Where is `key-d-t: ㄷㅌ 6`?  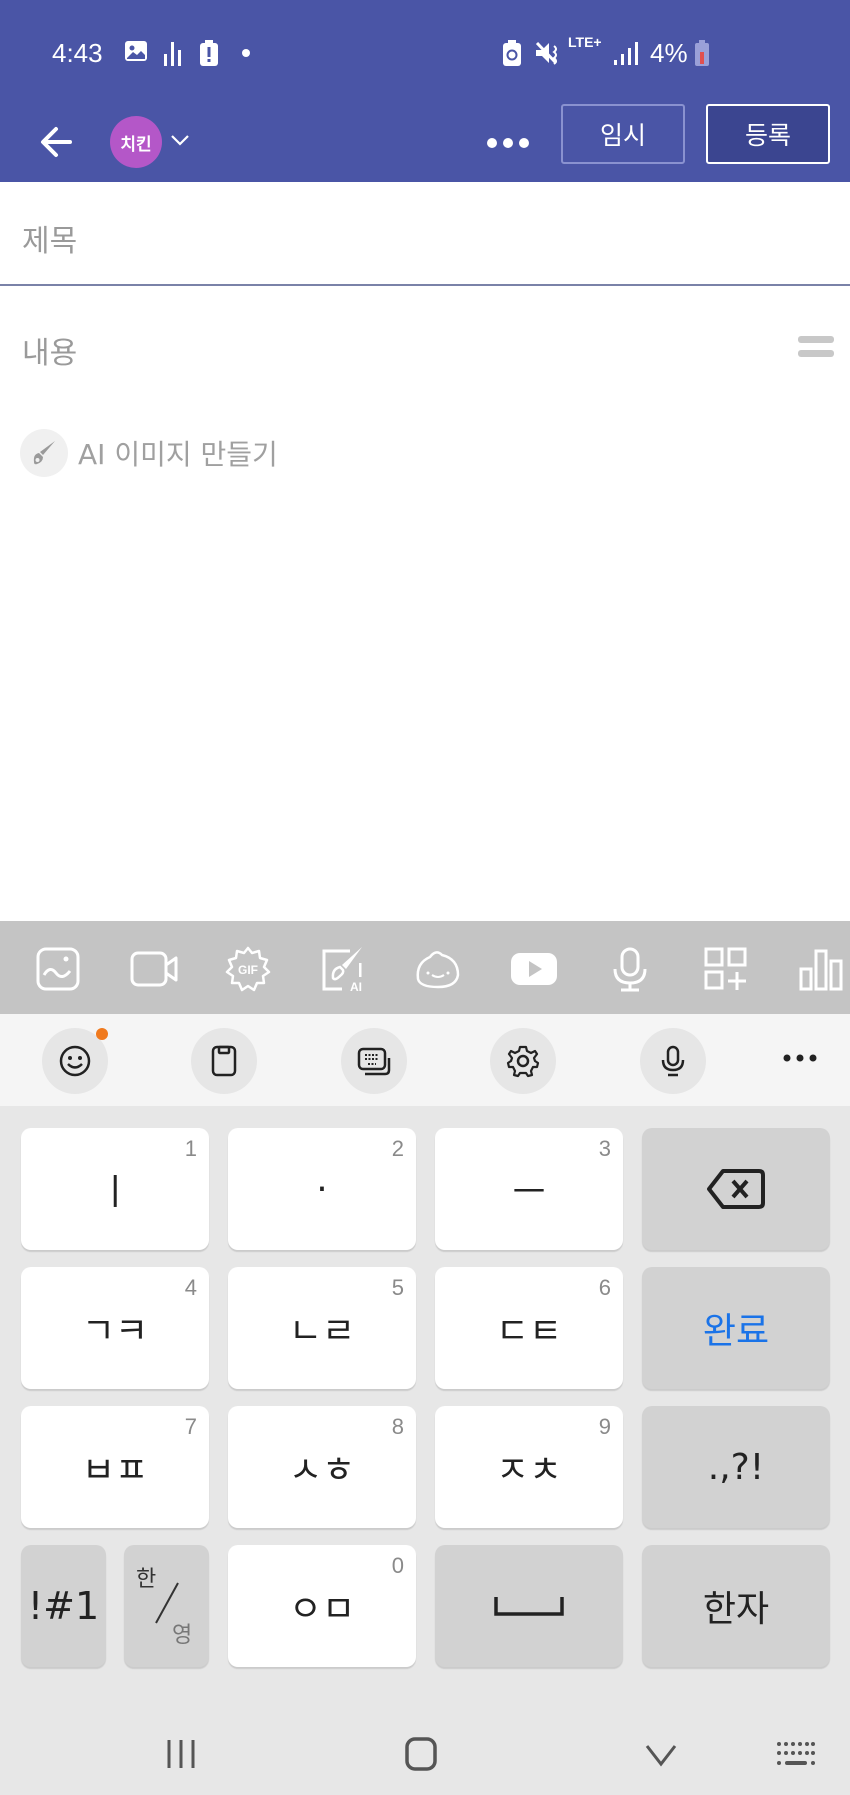 key-d-t: ㄷㅌ 6 is located at coordinates (529, 1328).